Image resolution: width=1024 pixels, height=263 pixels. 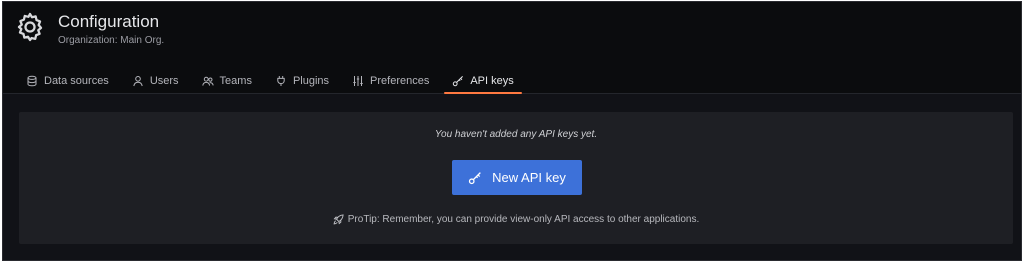 I want to click on new-api-key-label: New API key, so click(x=529, y=177).